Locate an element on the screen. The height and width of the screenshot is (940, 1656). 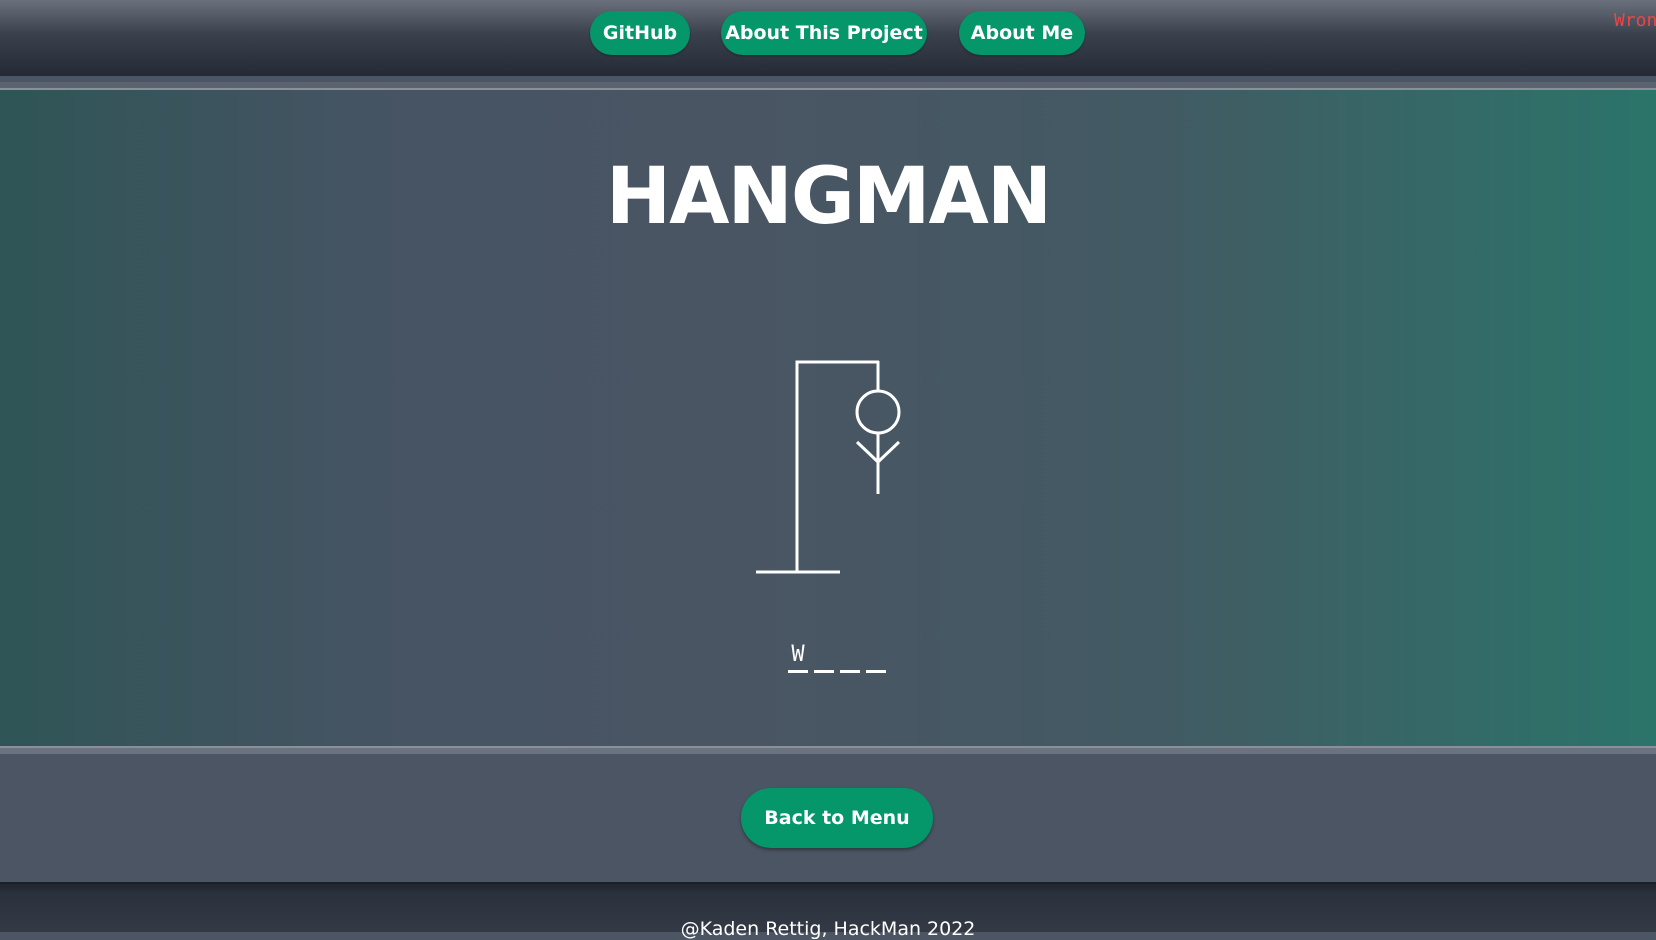
wrong-guesses-label: Wrong is located at coordinates (1635, 20).